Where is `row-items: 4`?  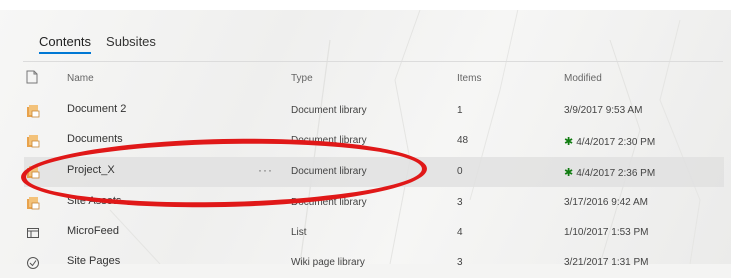
row-items: 4 is located at coordinates (460, 232).